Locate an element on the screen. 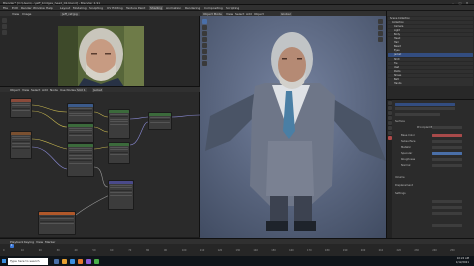 The width and height of the screenshot is (474, 266). tab-rendering: Rendering is located at coordinates (192, 8).